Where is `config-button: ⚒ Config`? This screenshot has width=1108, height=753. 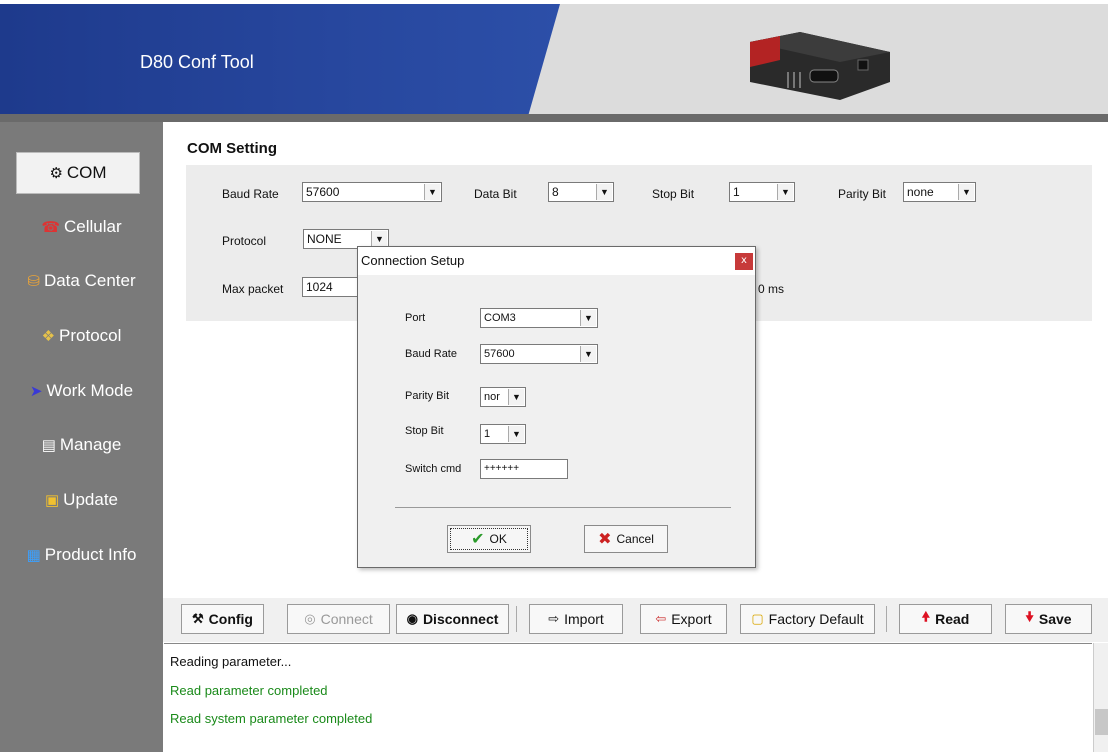 config-button: ⚒ Config is located at coordinates (222, 619).